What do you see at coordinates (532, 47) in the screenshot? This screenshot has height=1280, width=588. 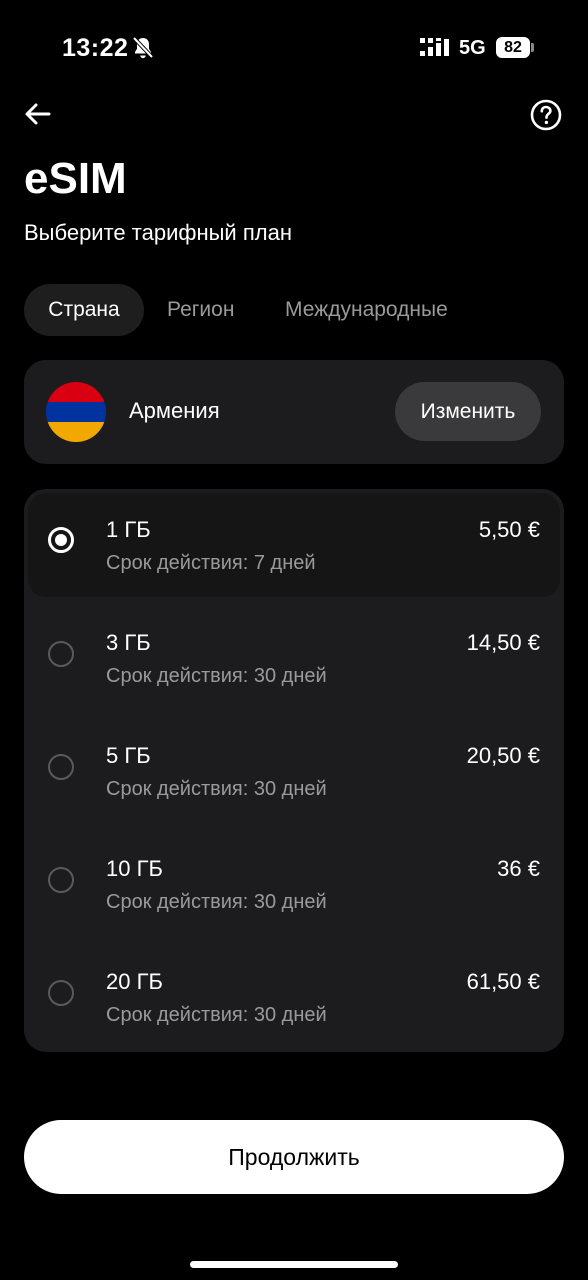 I see `battery-tip` at bounding box center [532, 47].